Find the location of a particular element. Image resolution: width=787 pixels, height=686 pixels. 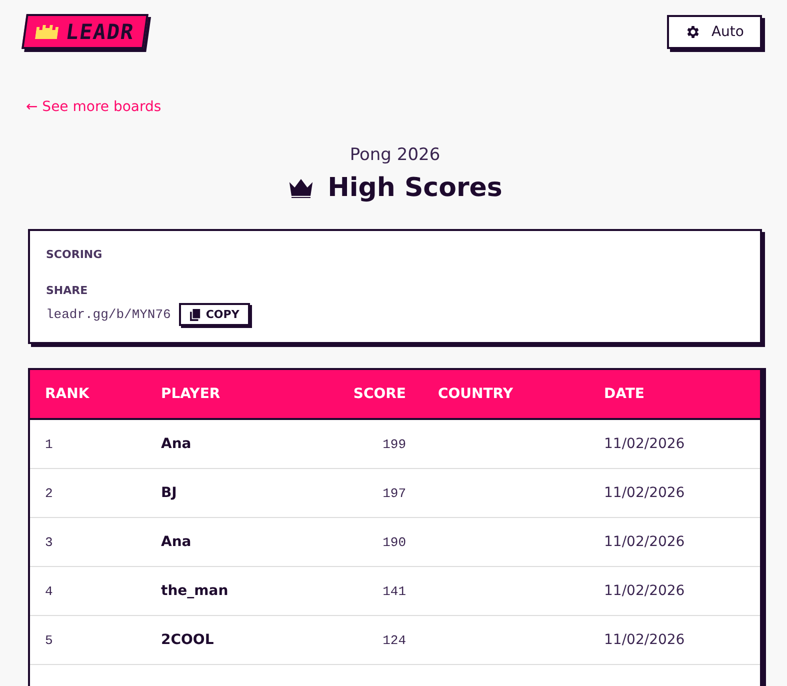

column-header: PLAYER is located at coordinates (191, 394).